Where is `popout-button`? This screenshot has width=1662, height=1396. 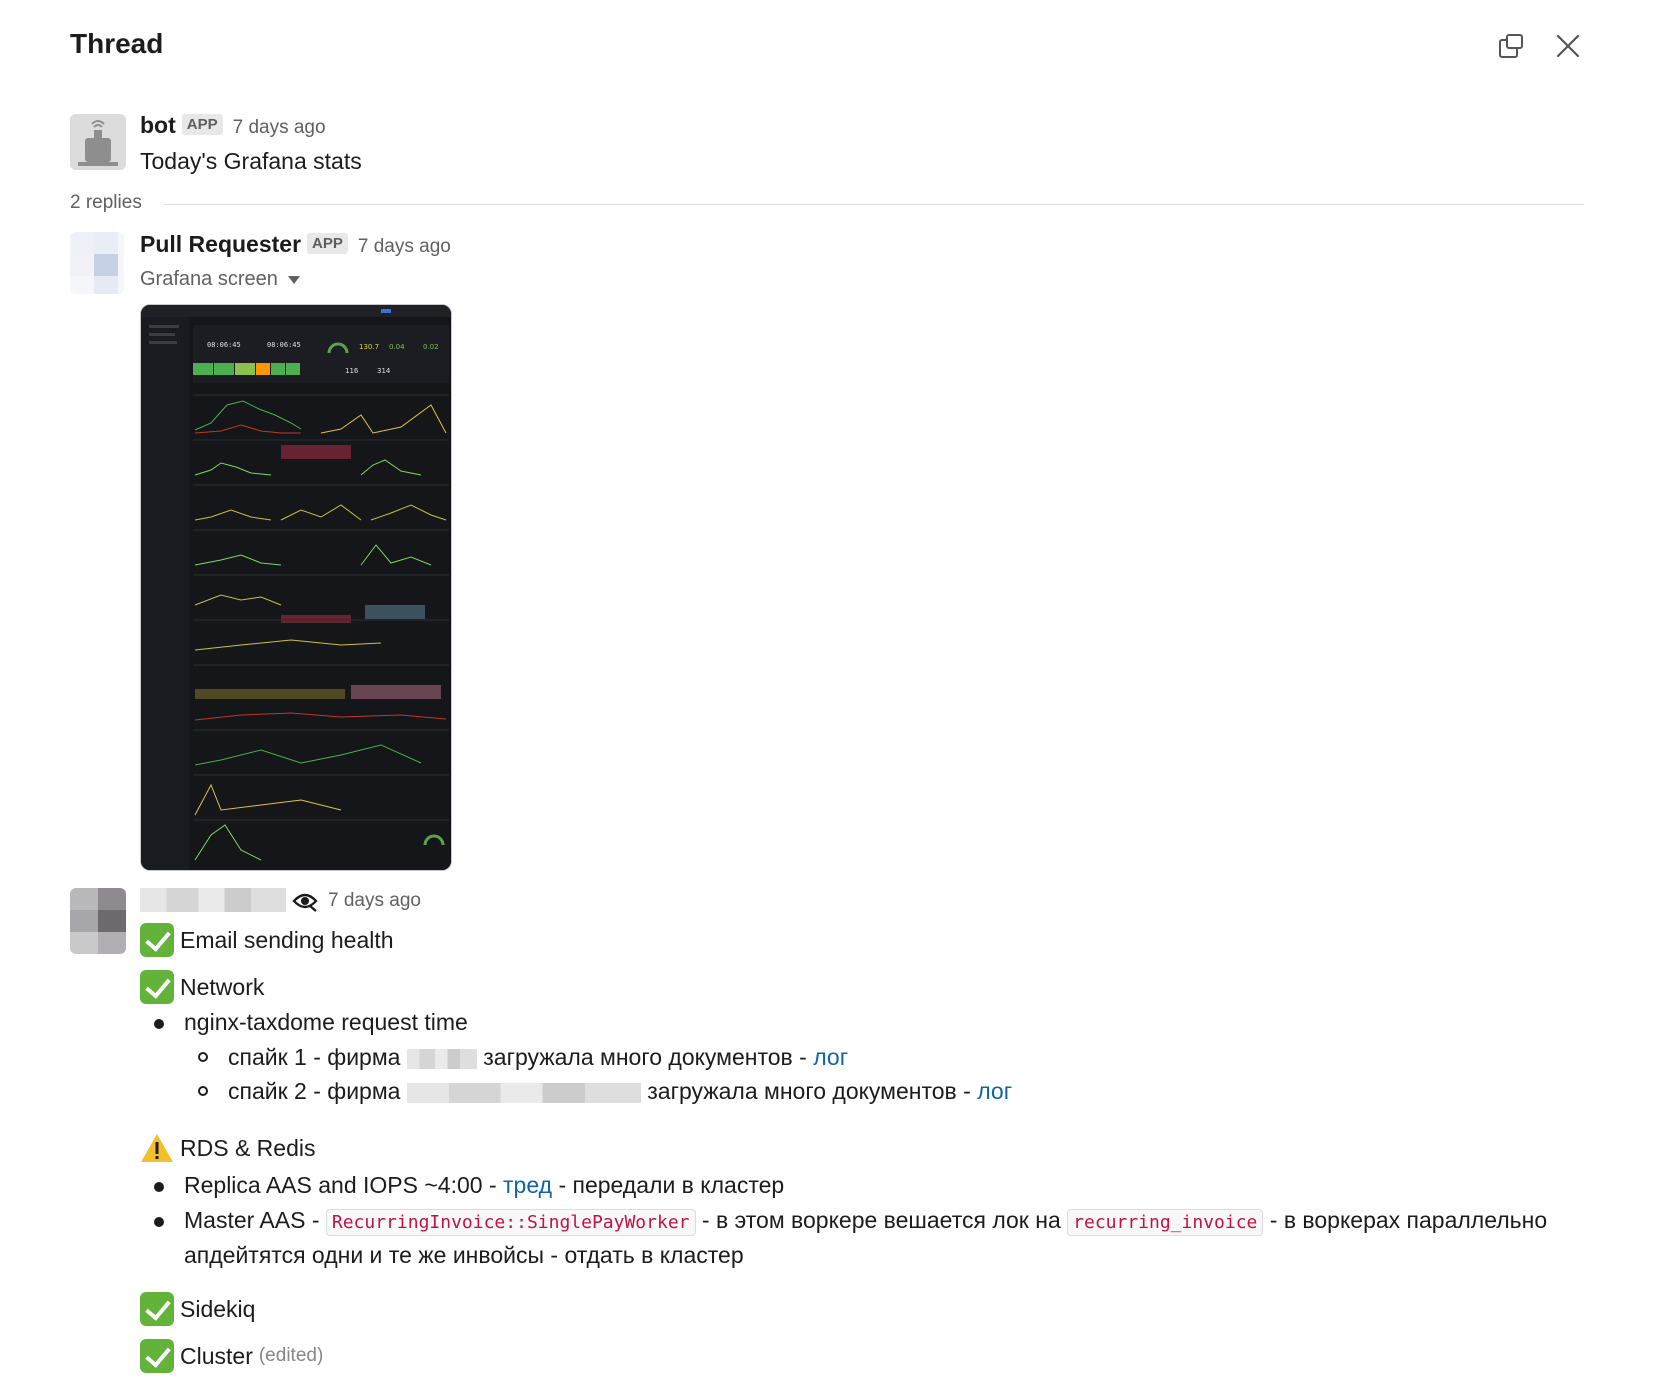
popout-button is located at coordinates (1511, 46).